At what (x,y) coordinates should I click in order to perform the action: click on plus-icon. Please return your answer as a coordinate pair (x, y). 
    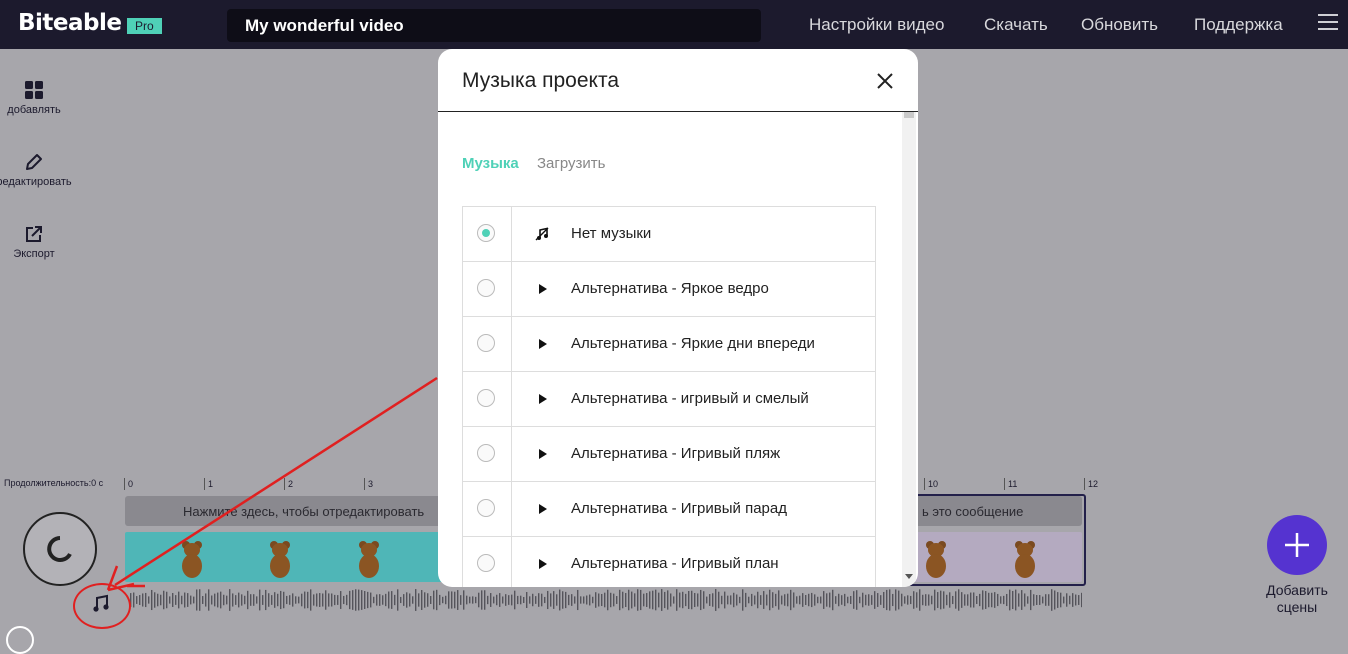
    Looking at the image, I should click on (1297, 545).